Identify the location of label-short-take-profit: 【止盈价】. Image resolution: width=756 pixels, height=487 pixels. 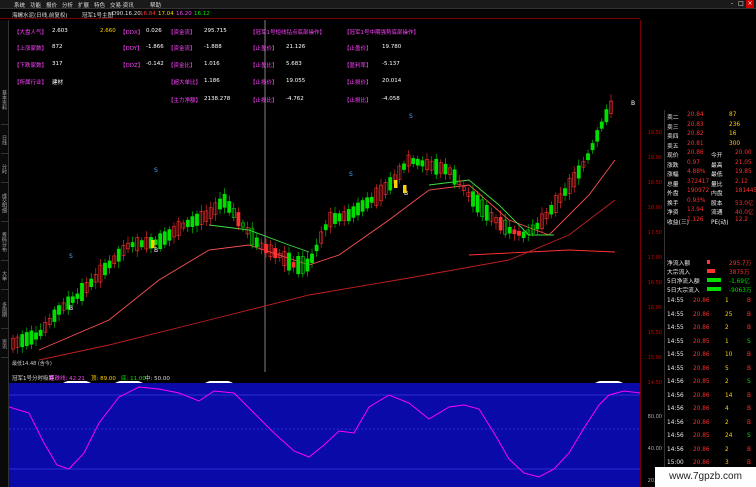
(264, 49).